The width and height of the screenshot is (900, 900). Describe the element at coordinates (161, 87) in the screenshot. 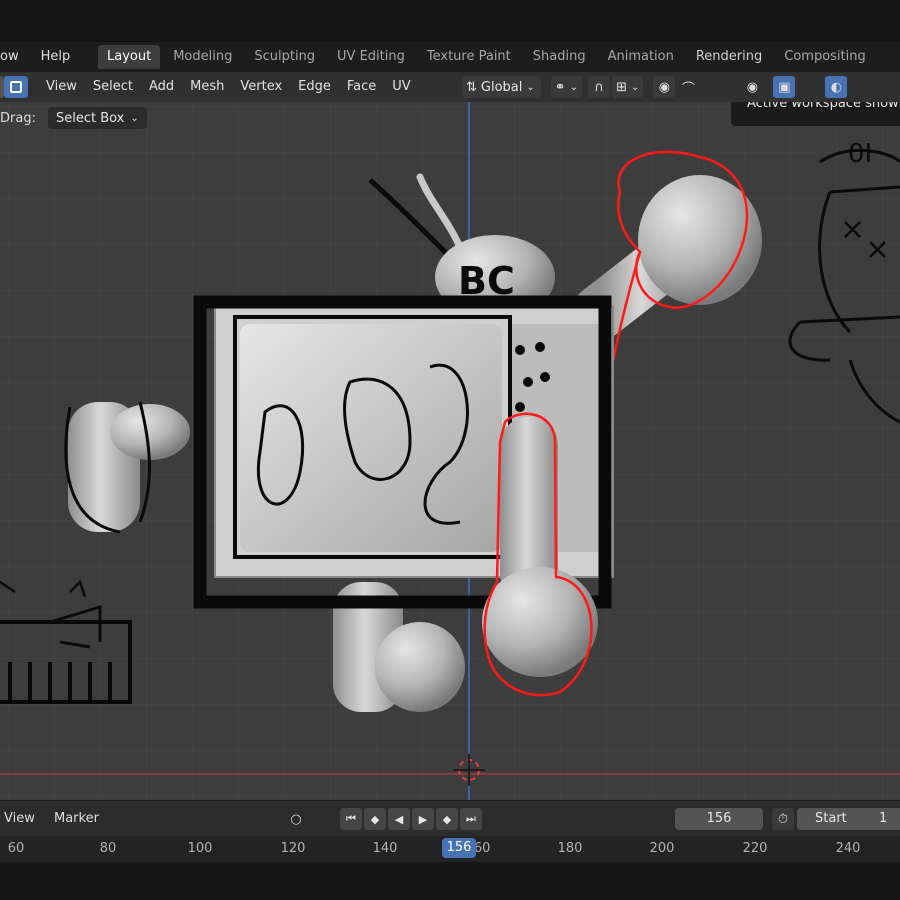

I see `menu-add: Add` at that location.